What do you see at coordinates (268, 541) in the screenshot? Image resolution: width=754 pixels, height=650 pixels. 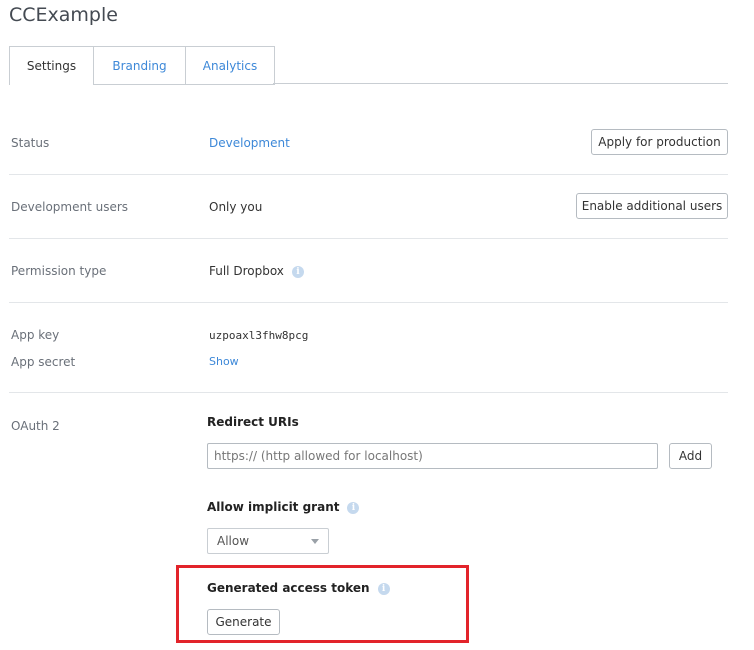 I see `implicit-grant-select: Allow` at bounding box center [268, 541].